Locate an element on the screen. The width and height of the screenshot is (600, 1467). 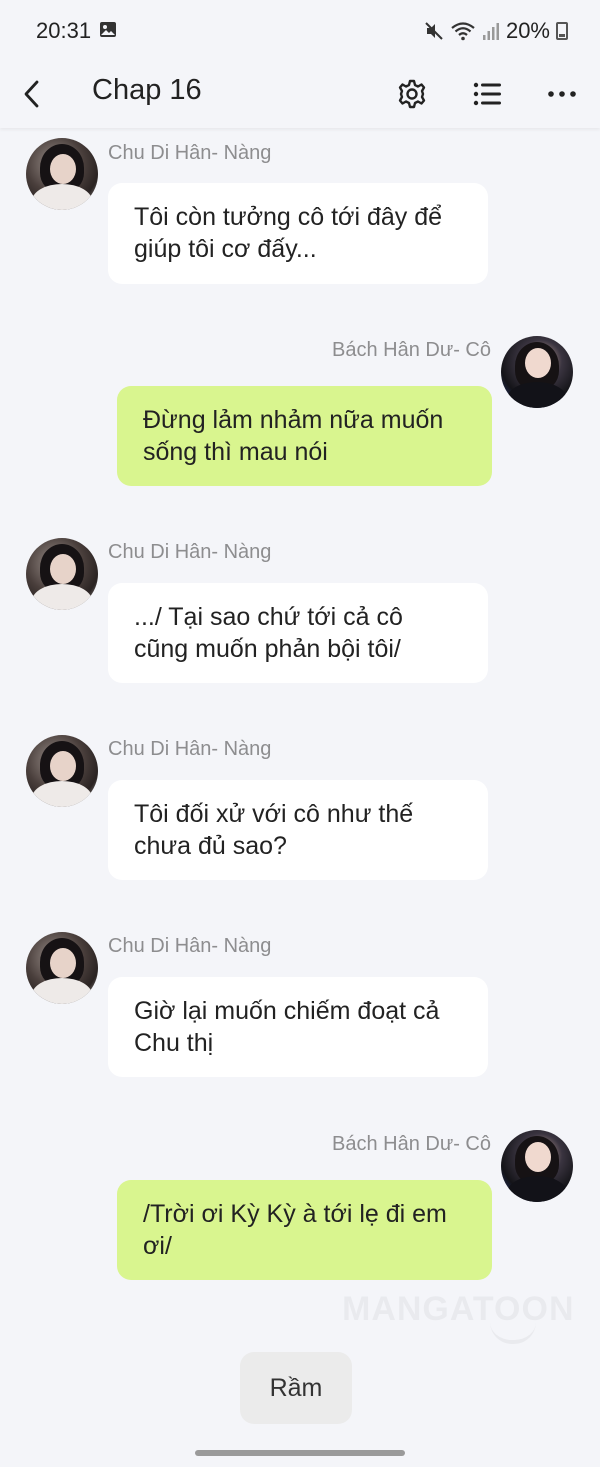
battery-percent: 20% is located at coordinates (527, 30).